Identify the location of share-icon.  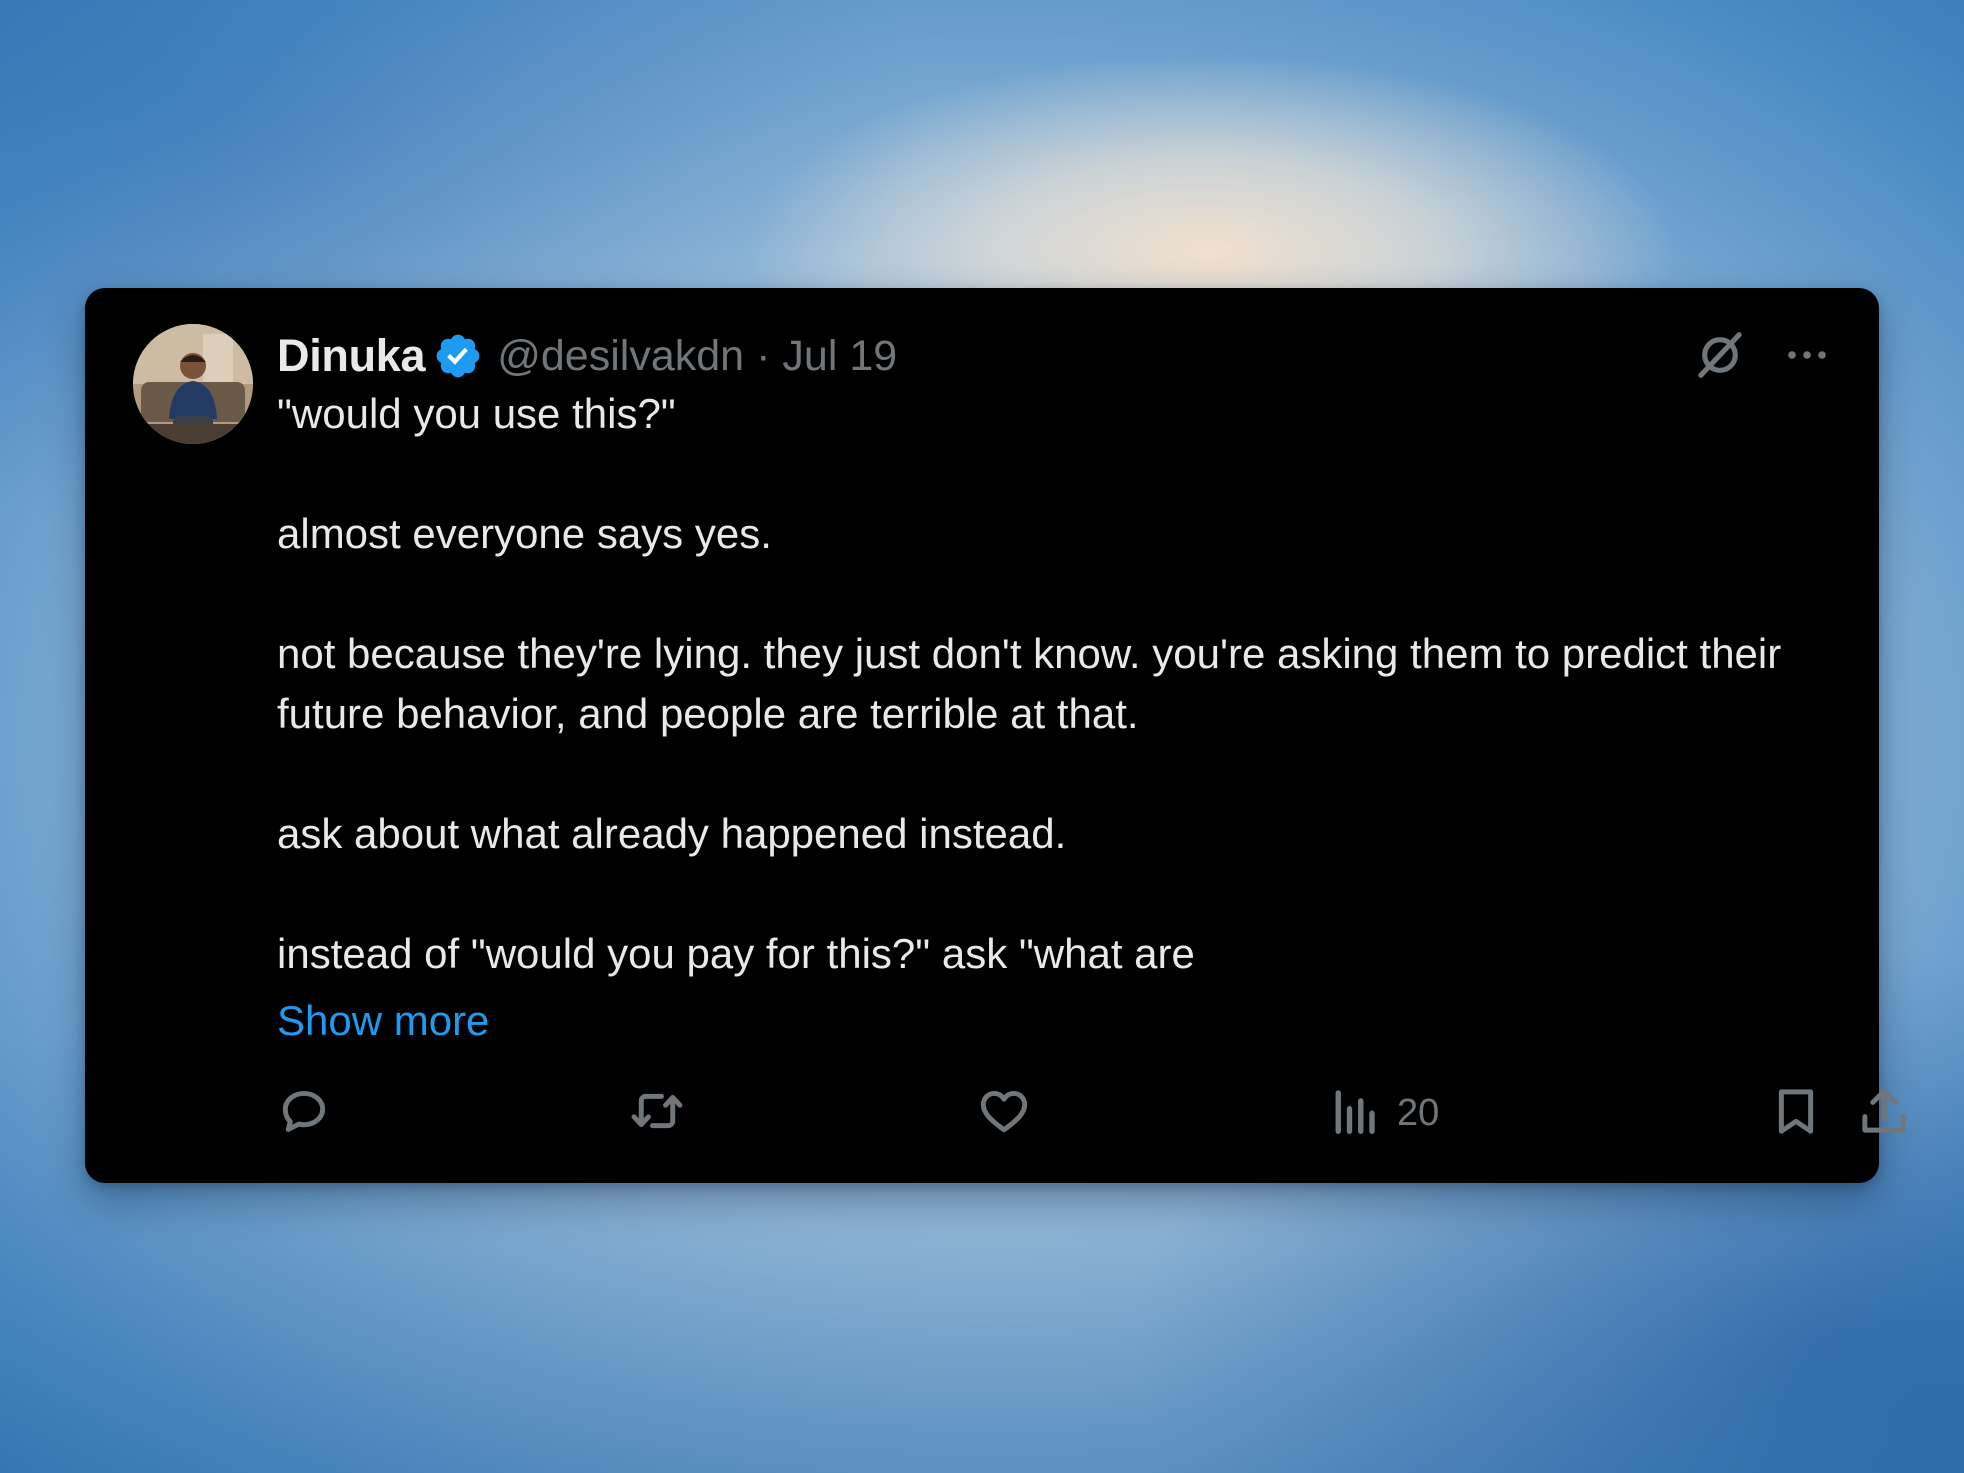
(1884, 1113).